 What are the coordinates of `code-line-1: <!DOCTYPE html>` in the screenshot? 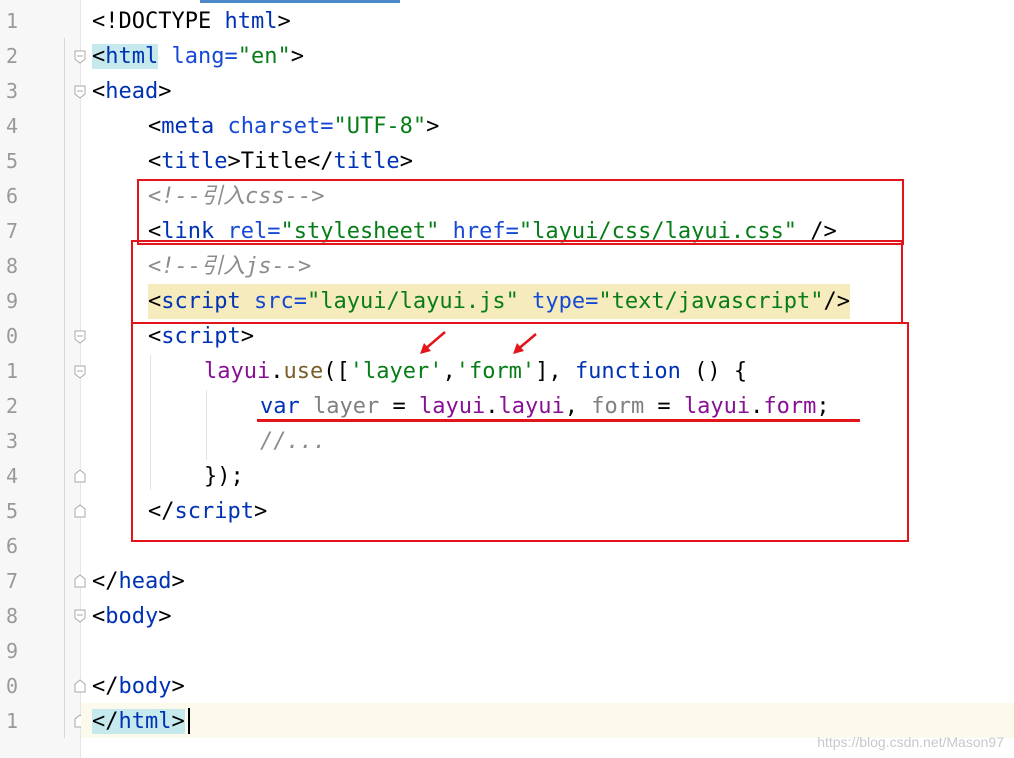 It's located at (191, 21).